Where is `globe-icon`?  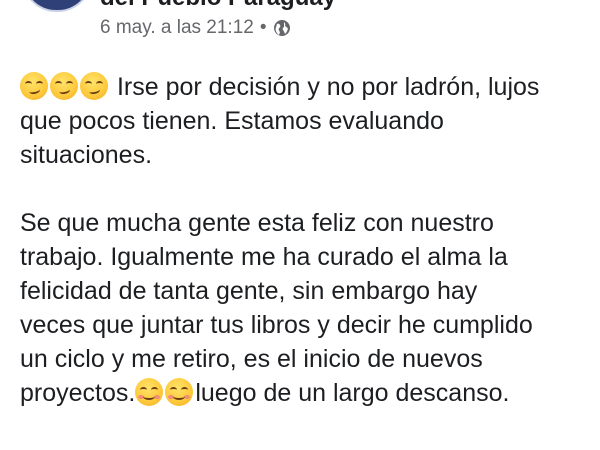
globe-icon is located at coordinates (282, 28).